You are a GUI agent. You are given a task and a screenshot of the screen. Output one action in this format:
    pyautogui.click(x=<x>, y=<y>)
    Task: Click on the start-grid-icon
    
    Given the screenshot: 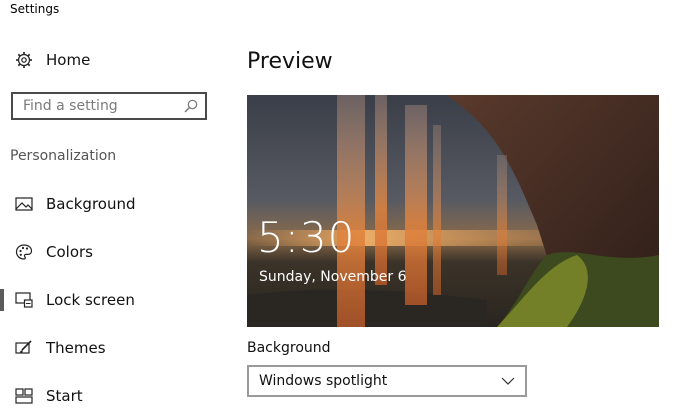 What is the action you would take?
    pyautogui.click(x=24, y=396)
    